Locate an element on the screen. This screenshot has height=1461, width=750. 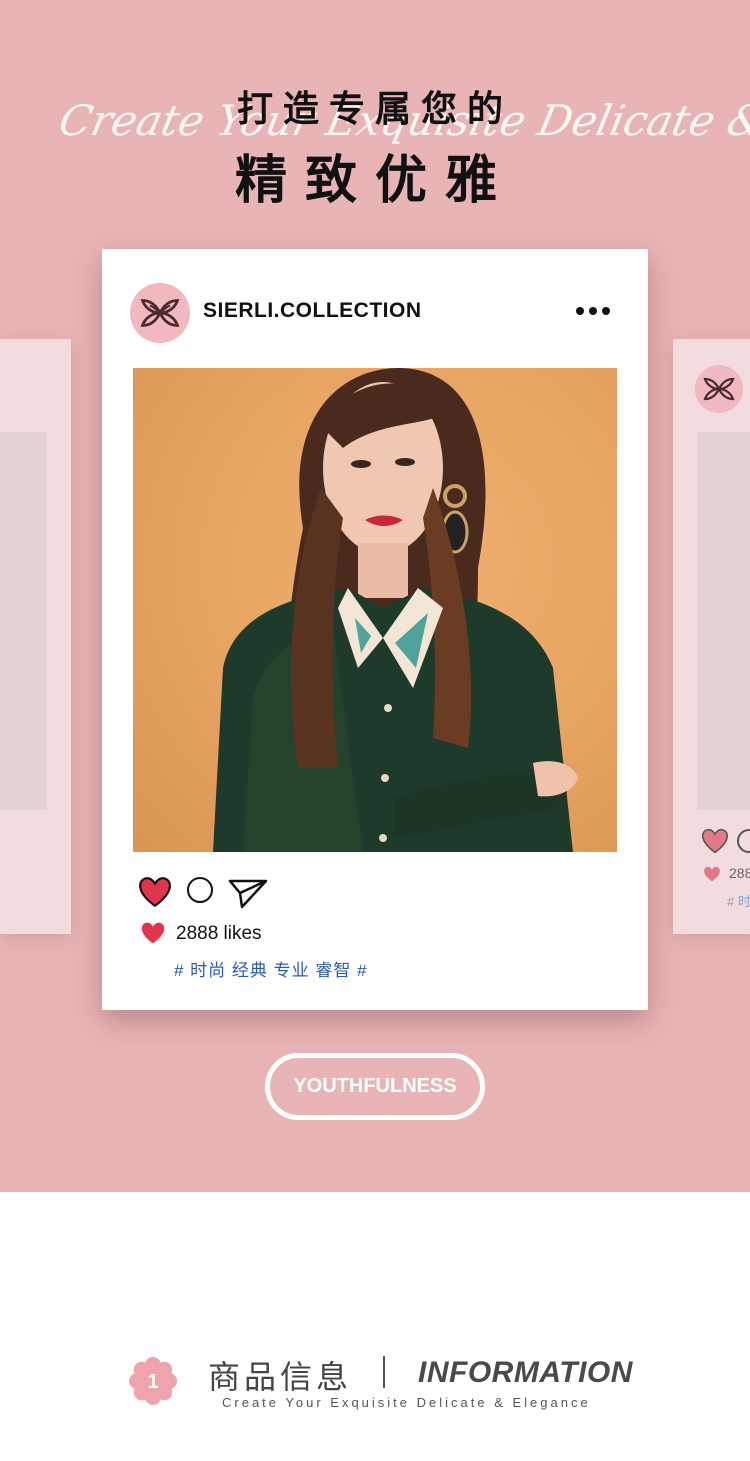
divider is located at coordinates (384, 1372).